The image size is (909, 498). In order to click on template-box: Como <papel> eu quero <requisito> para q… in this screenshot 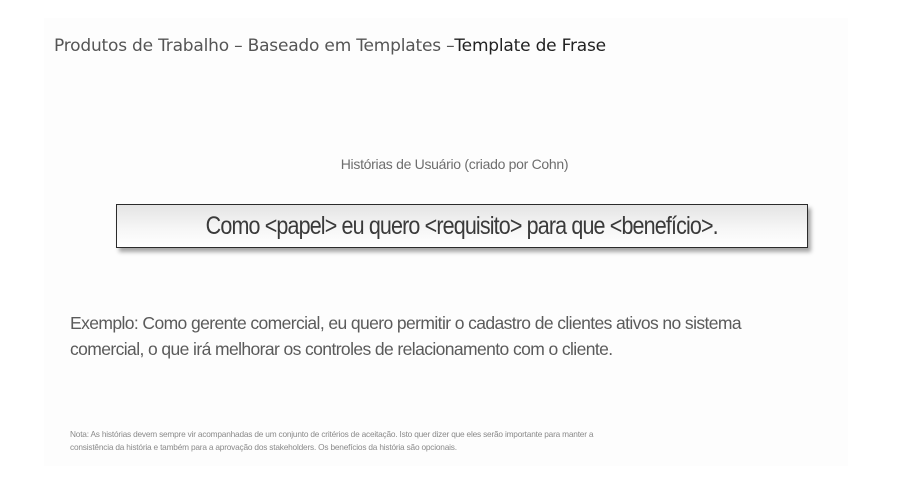, I will do `click(462, 226)`.